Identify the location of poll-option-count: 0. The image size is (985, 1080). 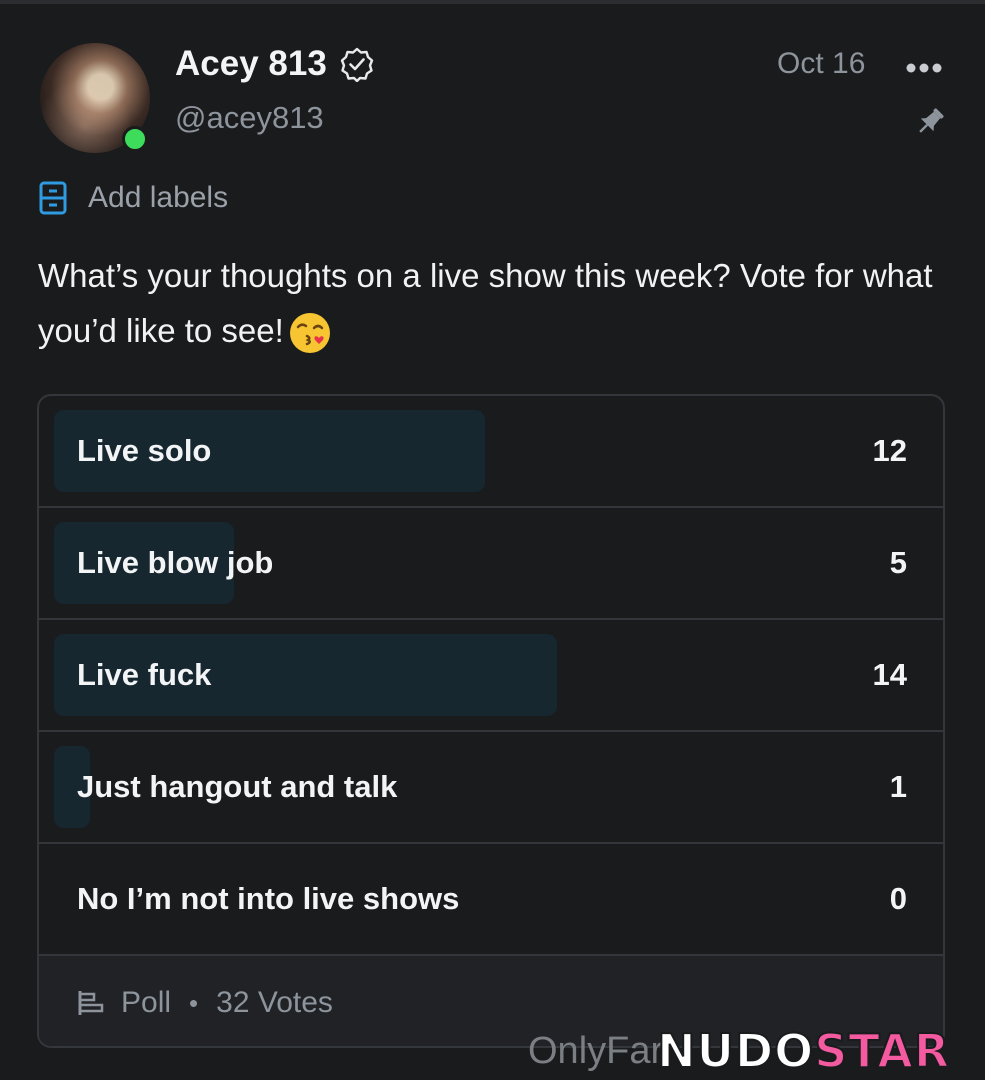
(898, 898).